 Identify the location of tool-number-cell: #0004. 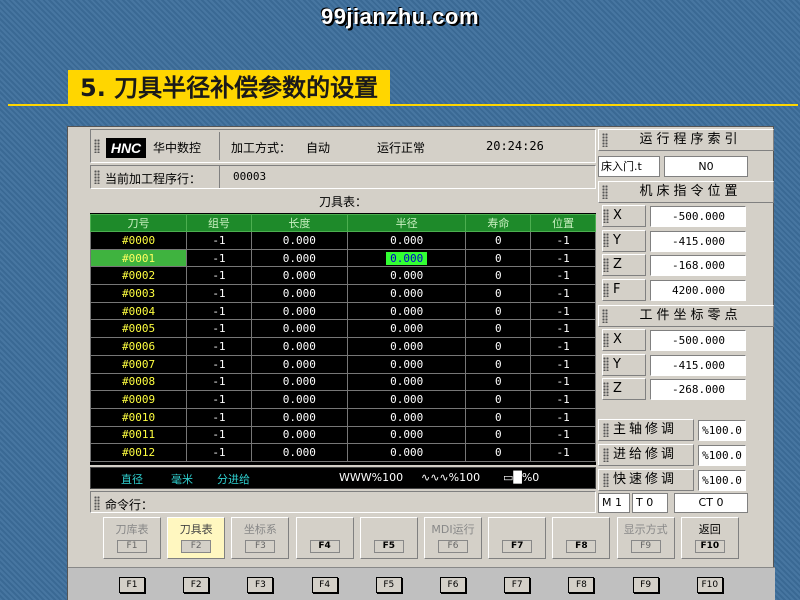
(138, 311).